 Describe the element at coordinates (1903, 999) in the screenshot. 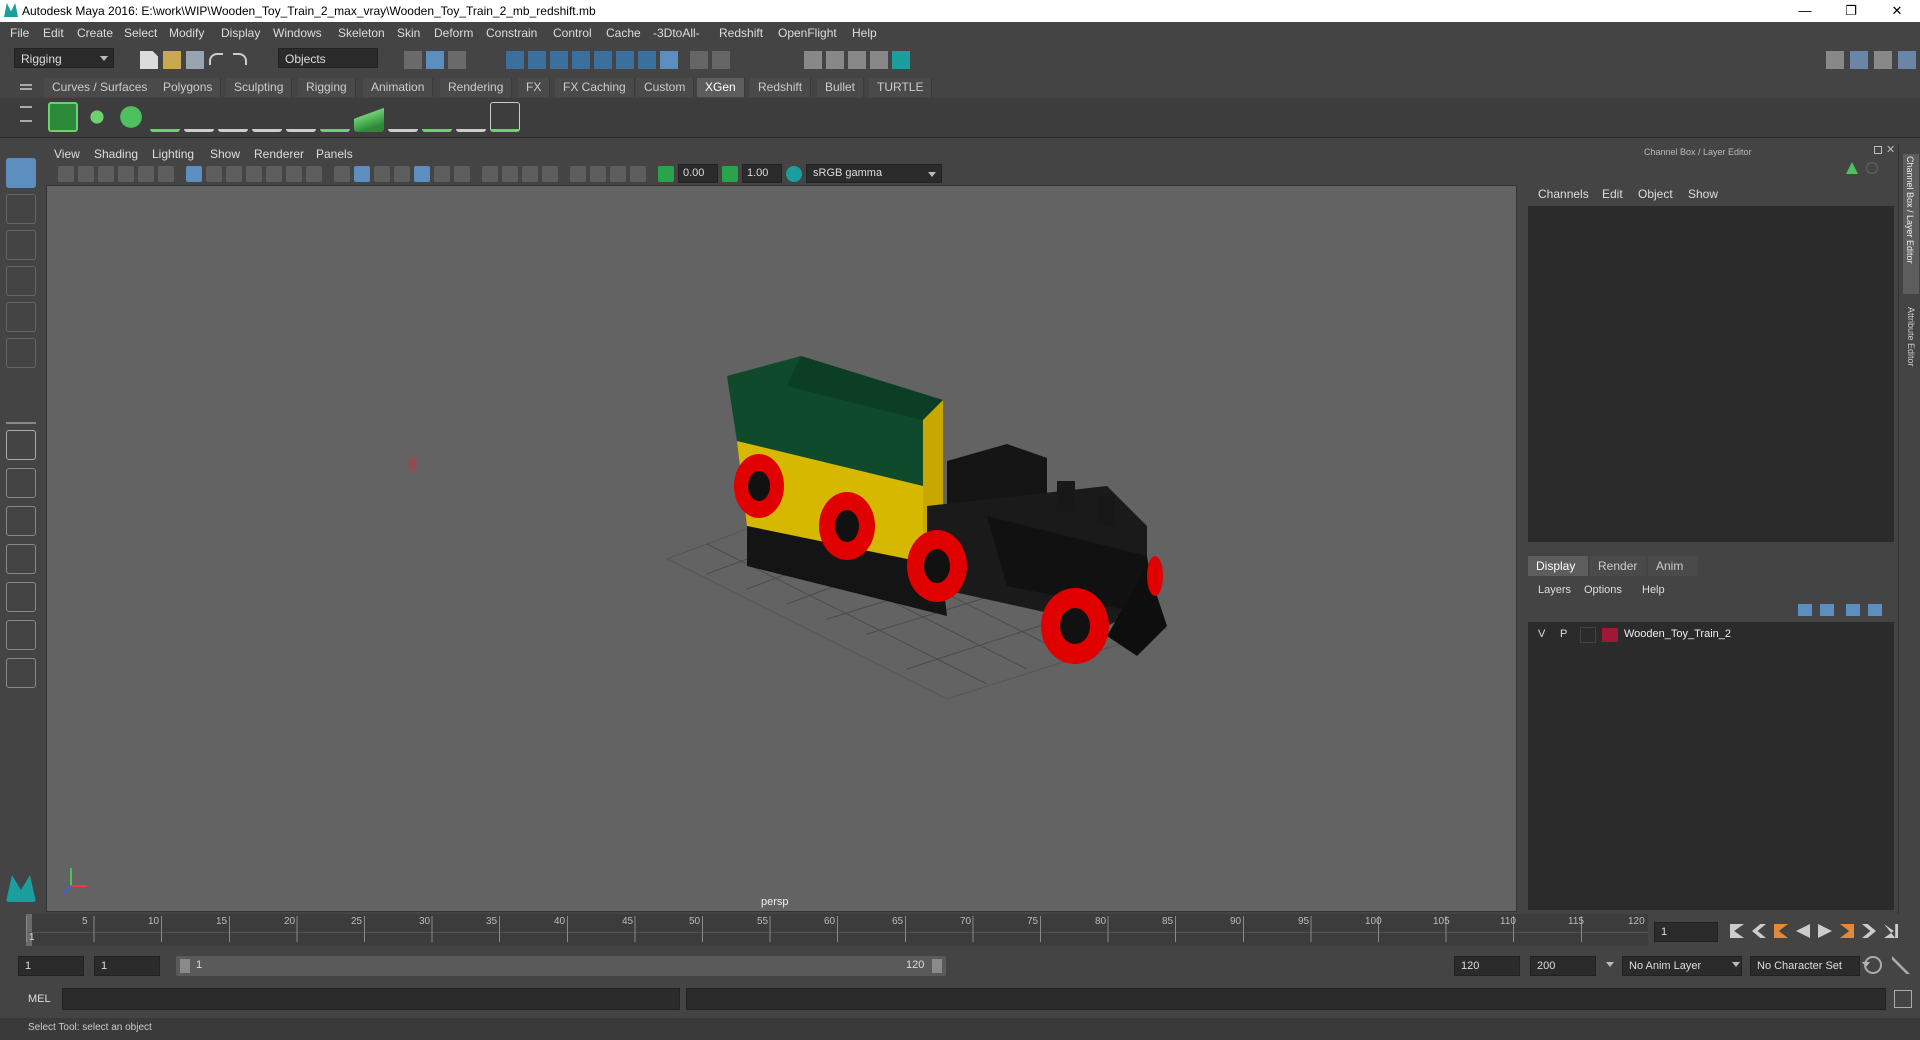

I see `script-editor-icon` at that location.